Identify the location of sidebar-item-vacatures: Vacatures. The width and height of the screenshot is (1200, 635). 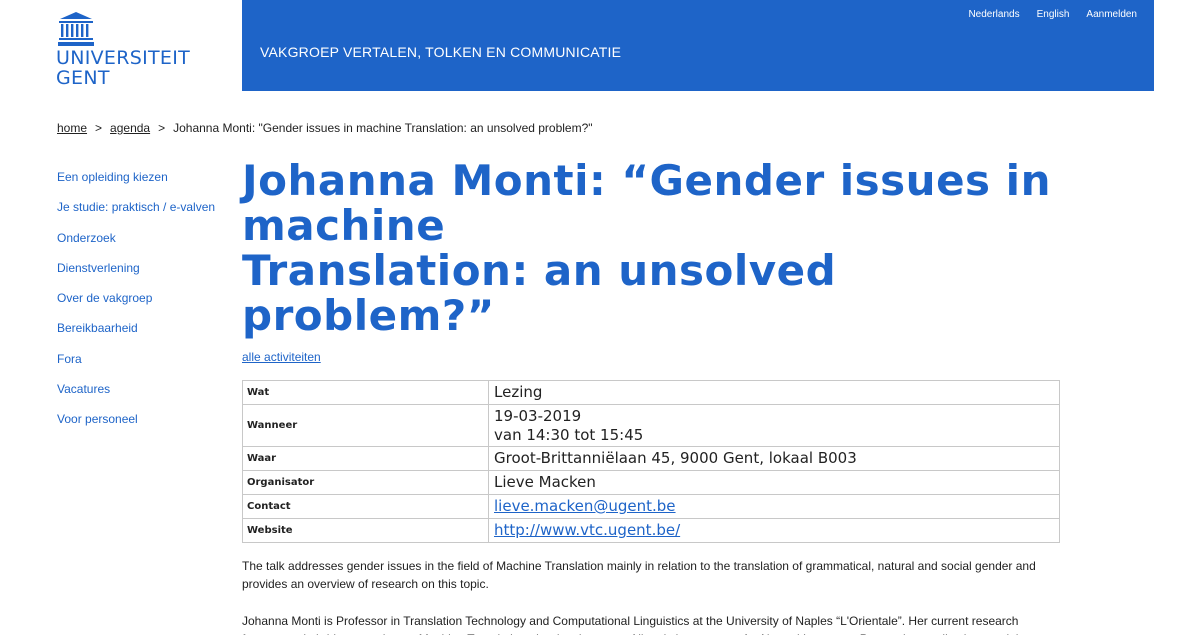
(136, 397).